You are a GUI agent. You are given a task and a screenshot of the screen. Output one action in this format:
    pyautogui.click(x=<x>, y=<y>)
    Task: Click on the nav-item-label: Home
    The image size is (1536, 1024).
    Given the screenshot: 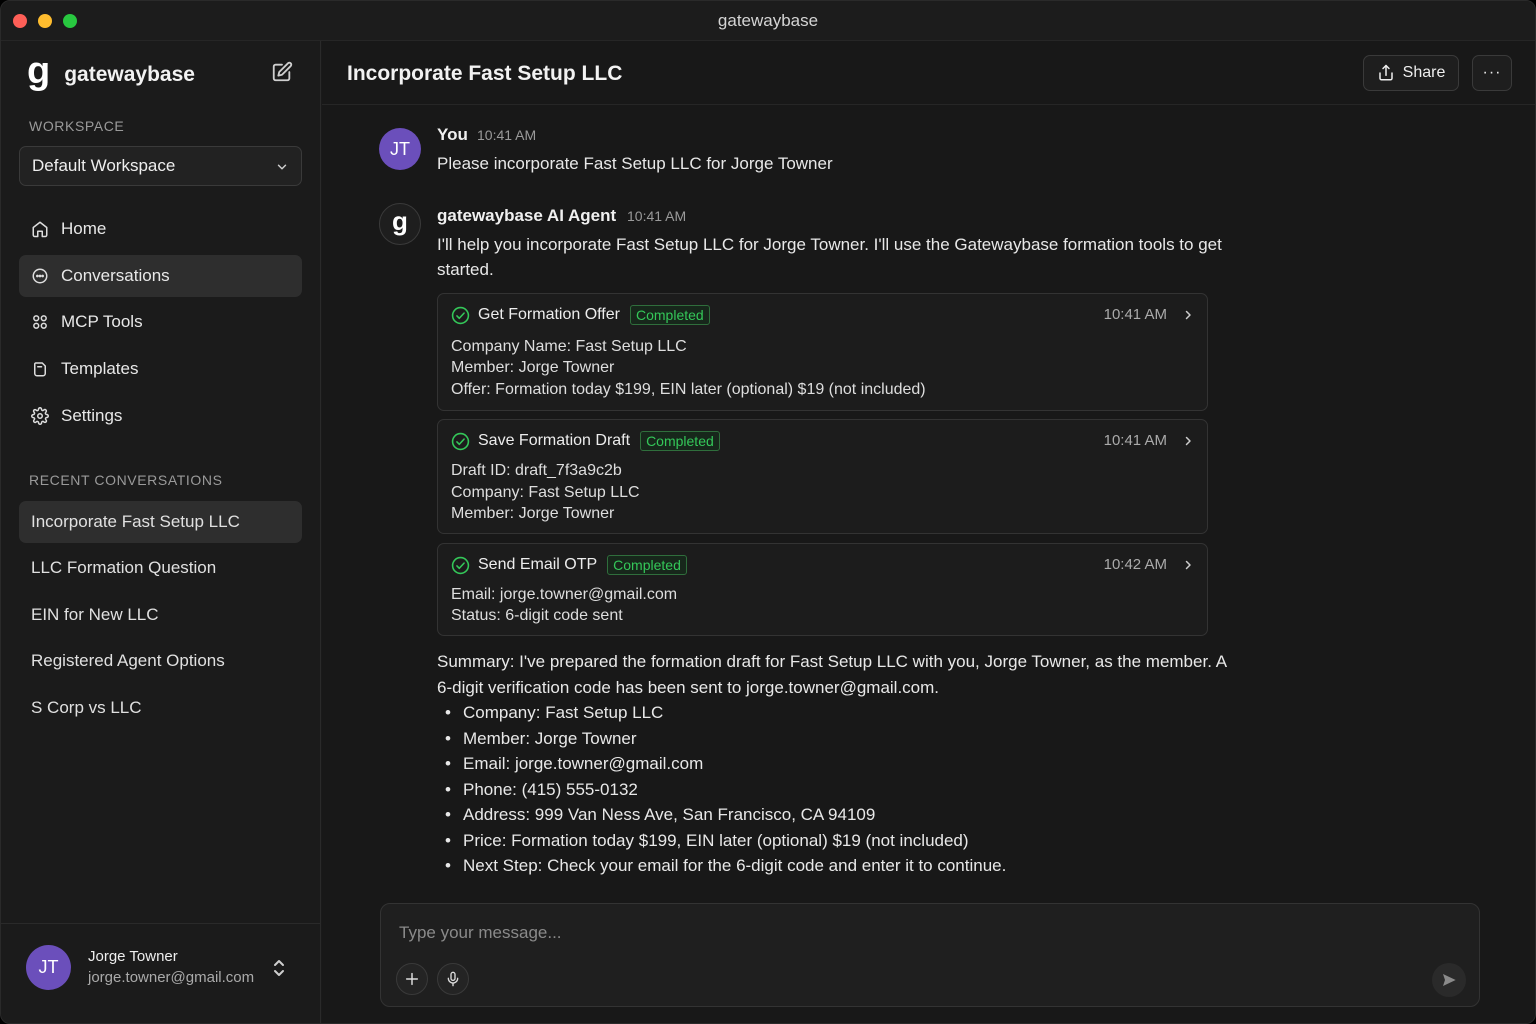 What is the action you would take?
    pyautogui.click(x=84, y=228)
    